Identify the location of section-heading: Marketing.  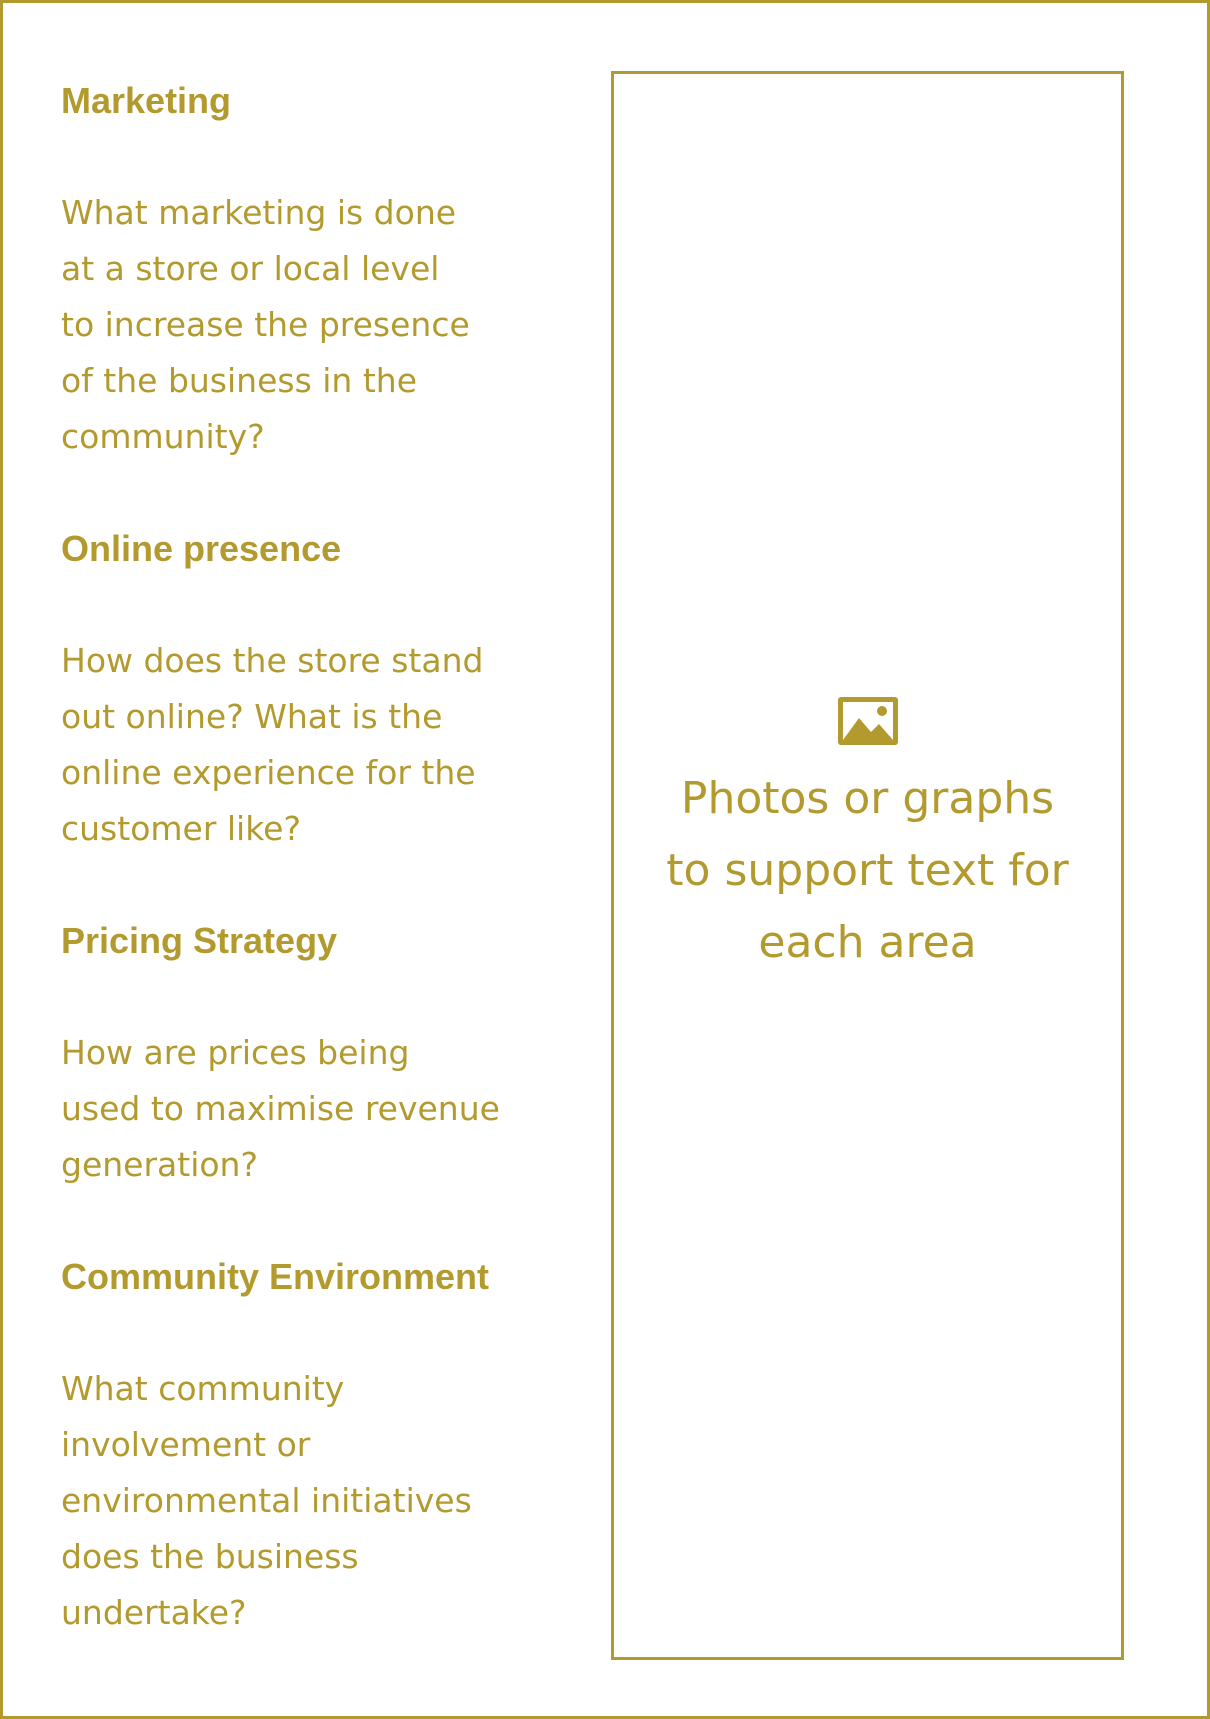
(146, 100).